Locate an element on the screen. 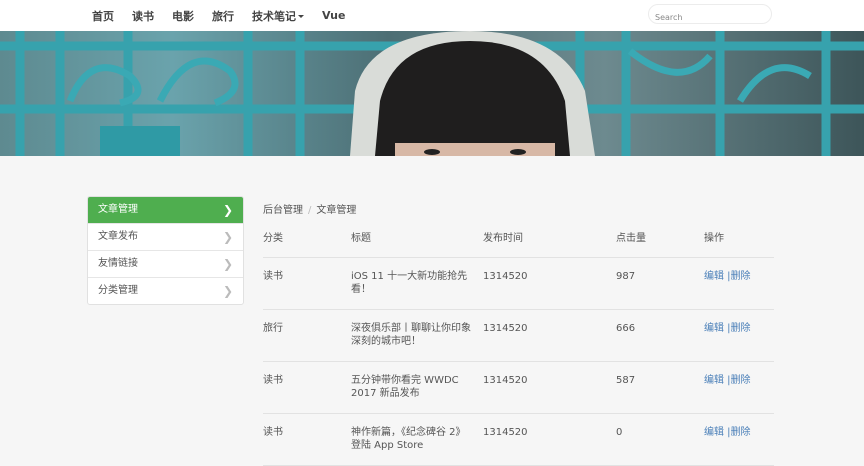 The height and width of the screenshot is (466, 864). admin-sidebar: 文章管理 ❯ 文章发布 ❯ 友情链接 ❯ 分类管理 ❯ is located at coordinates (165, 250).